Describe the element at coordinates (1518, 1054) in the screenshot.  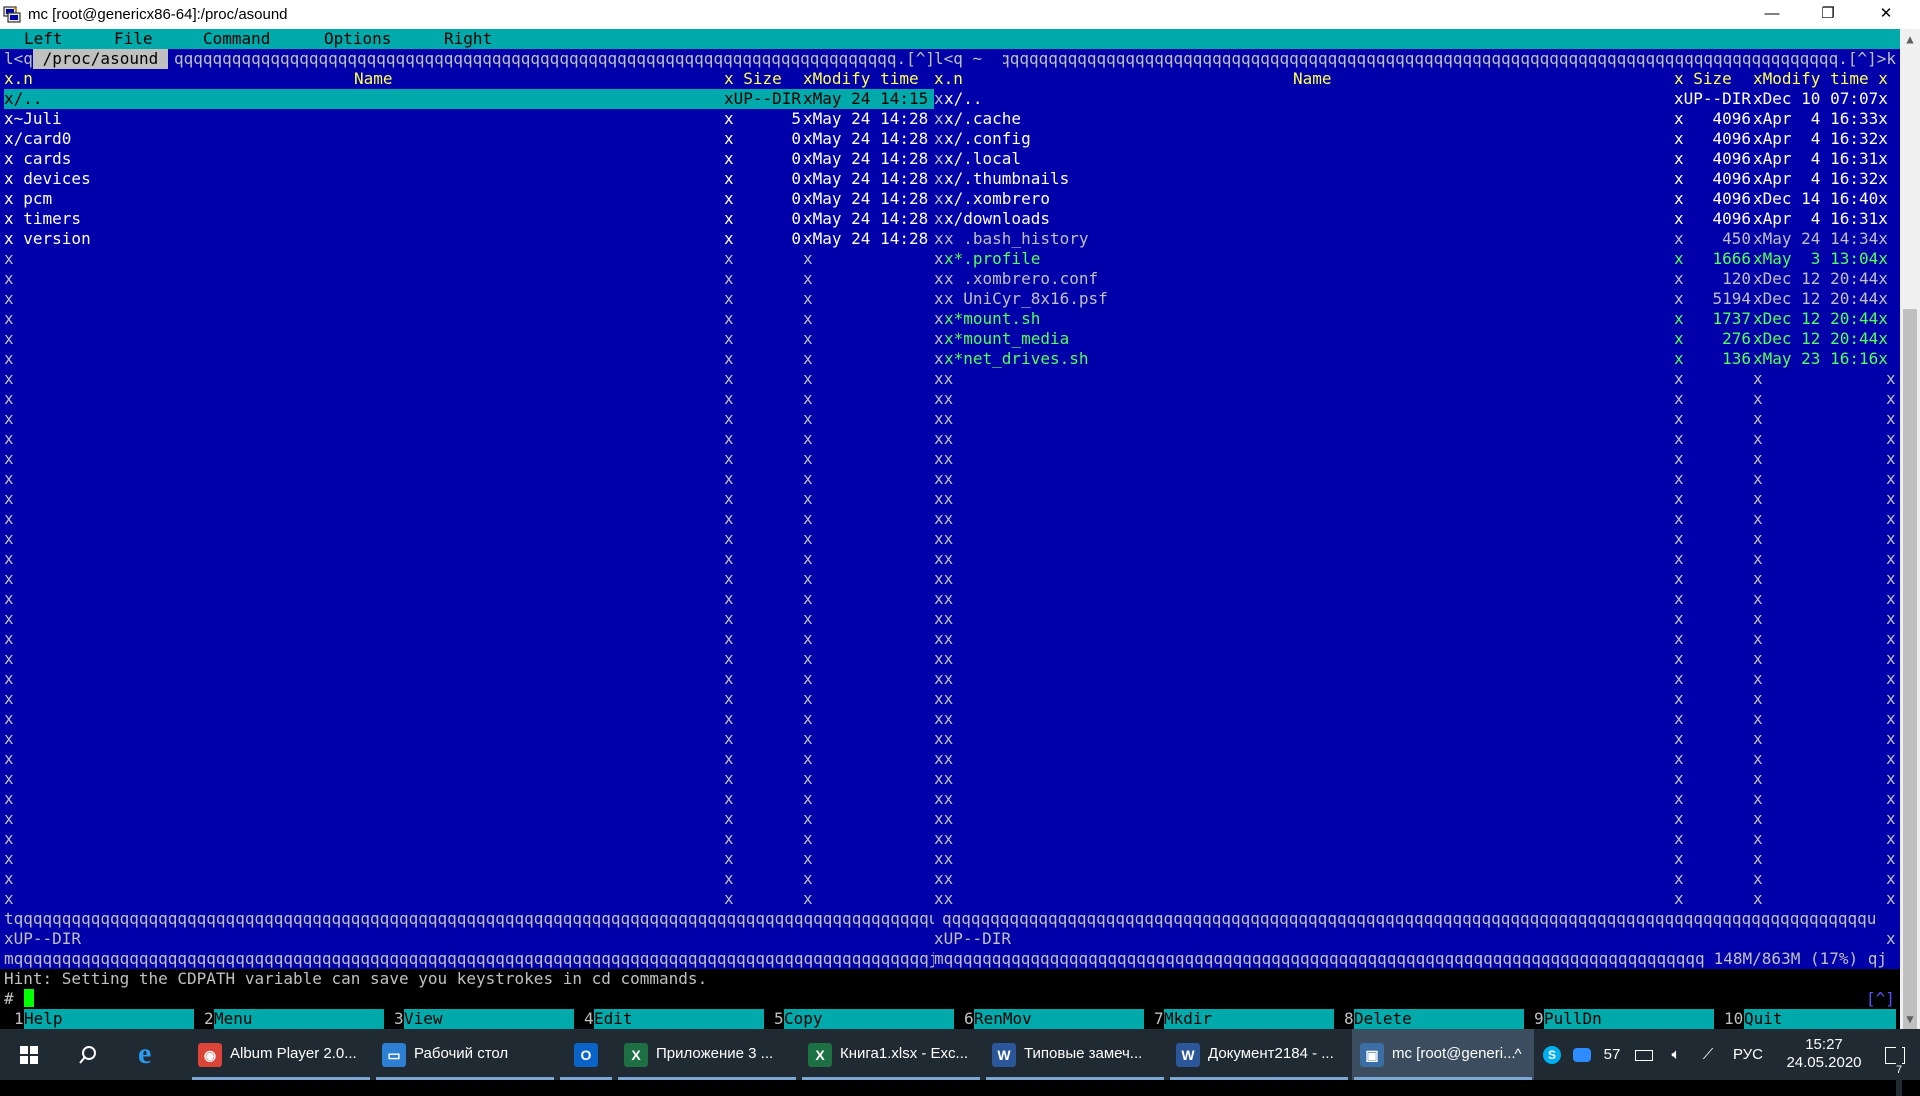
I see `tray-chevron-icon: ^` at that location.